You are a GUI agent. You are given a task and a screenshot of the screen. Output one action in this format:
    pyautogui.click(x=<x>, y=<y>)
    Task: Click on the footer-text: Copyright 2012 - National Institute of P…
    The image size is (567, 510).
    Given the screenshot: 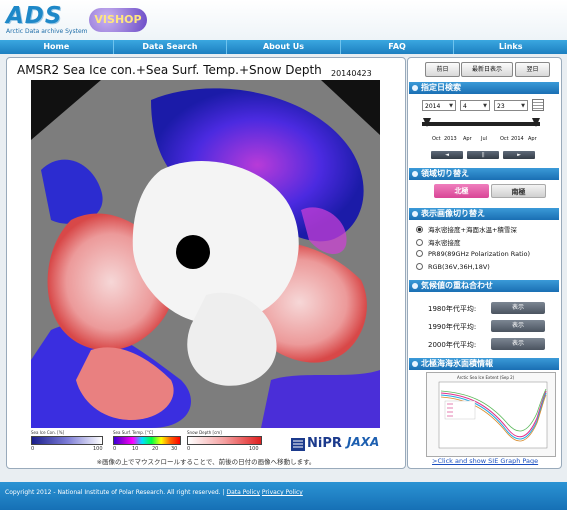 What is the action you would take?
    pyautogui.click(x=154, y=492)
    